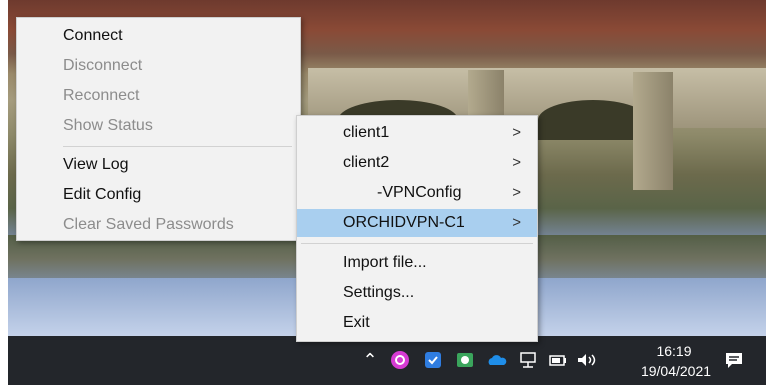 The height and width of the screenshot is (385, 766). Describe the element at coordinates (558, 360) in the screenshot. I see `battery-icon` at that location.